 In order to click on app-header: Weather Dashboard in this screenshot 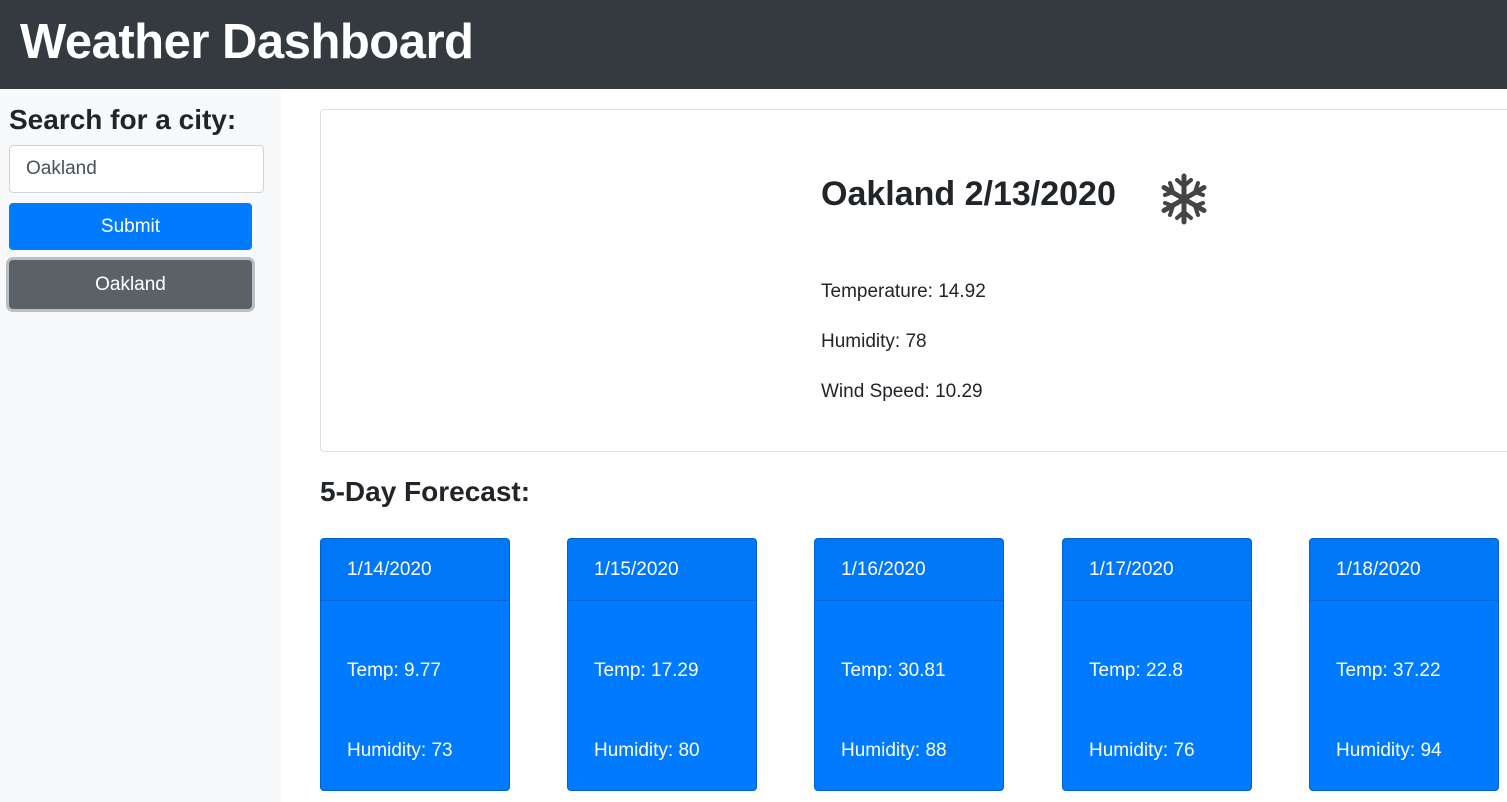, I will do `click(753, 44)`.